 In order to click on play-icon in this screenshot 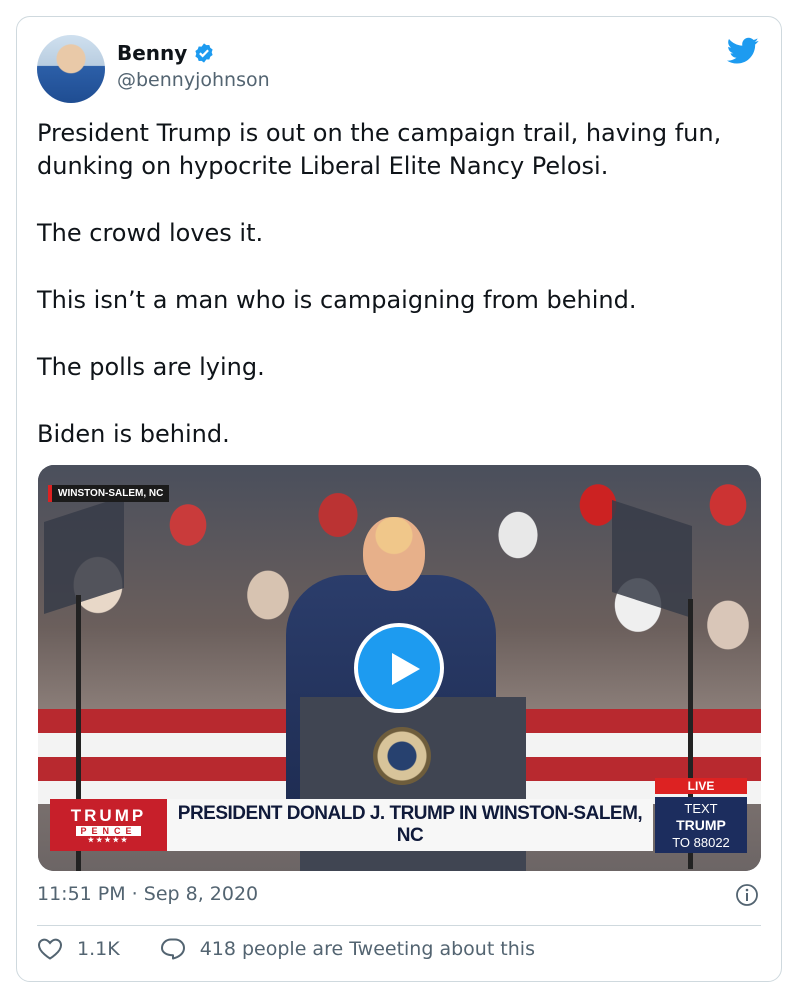, I will do `click(406, 669)`.